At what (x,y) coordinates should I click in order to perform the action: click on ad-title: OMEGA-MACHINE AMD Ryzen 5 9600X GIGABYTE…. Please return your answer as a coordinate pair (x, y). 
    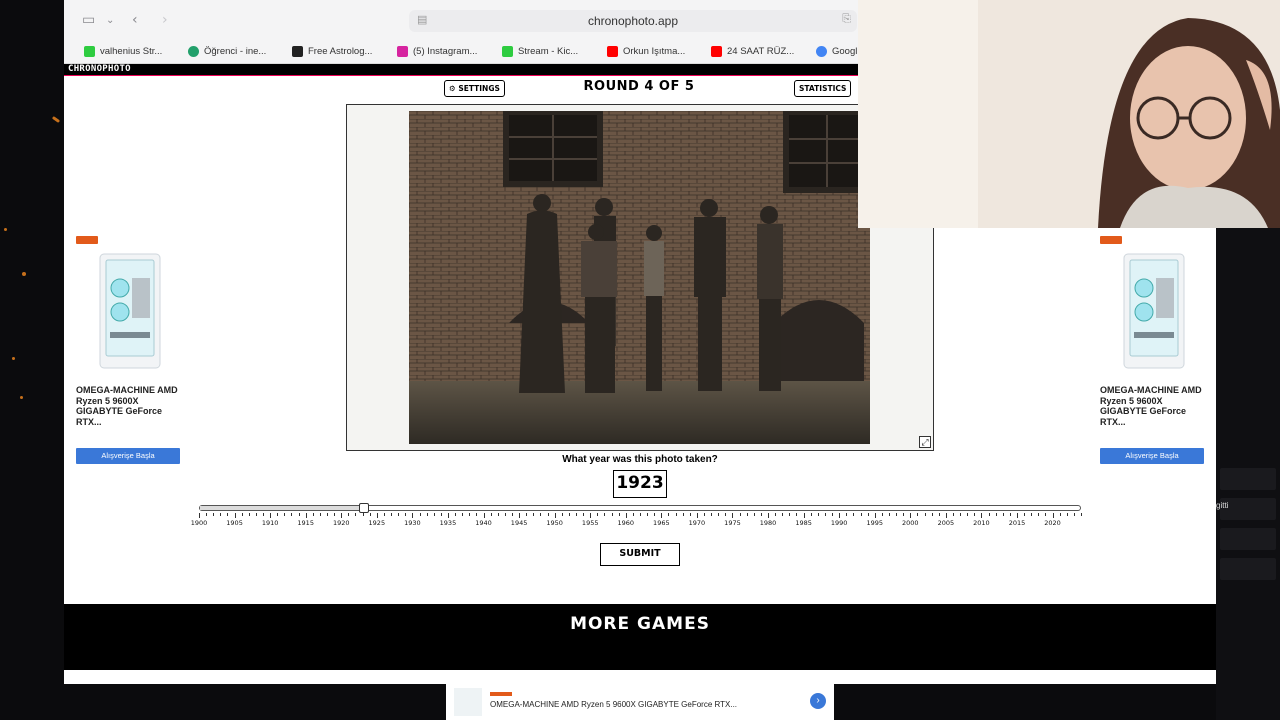
    Looking at the image, I should click on (1151, 406).